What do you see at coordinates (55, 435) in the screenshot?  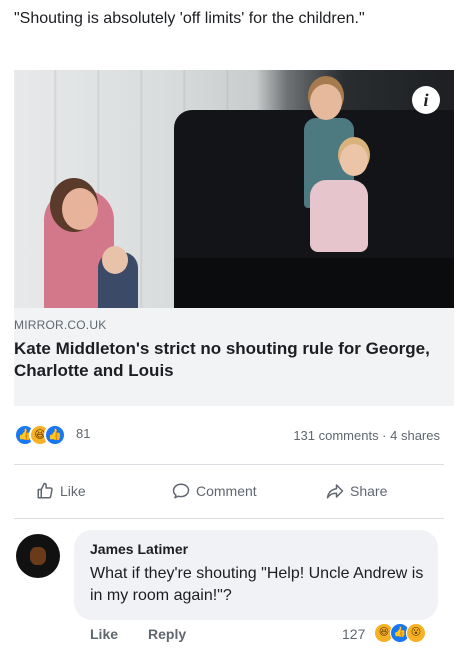 I see `wow-icon: 👍` at bounding box center [55, 435].